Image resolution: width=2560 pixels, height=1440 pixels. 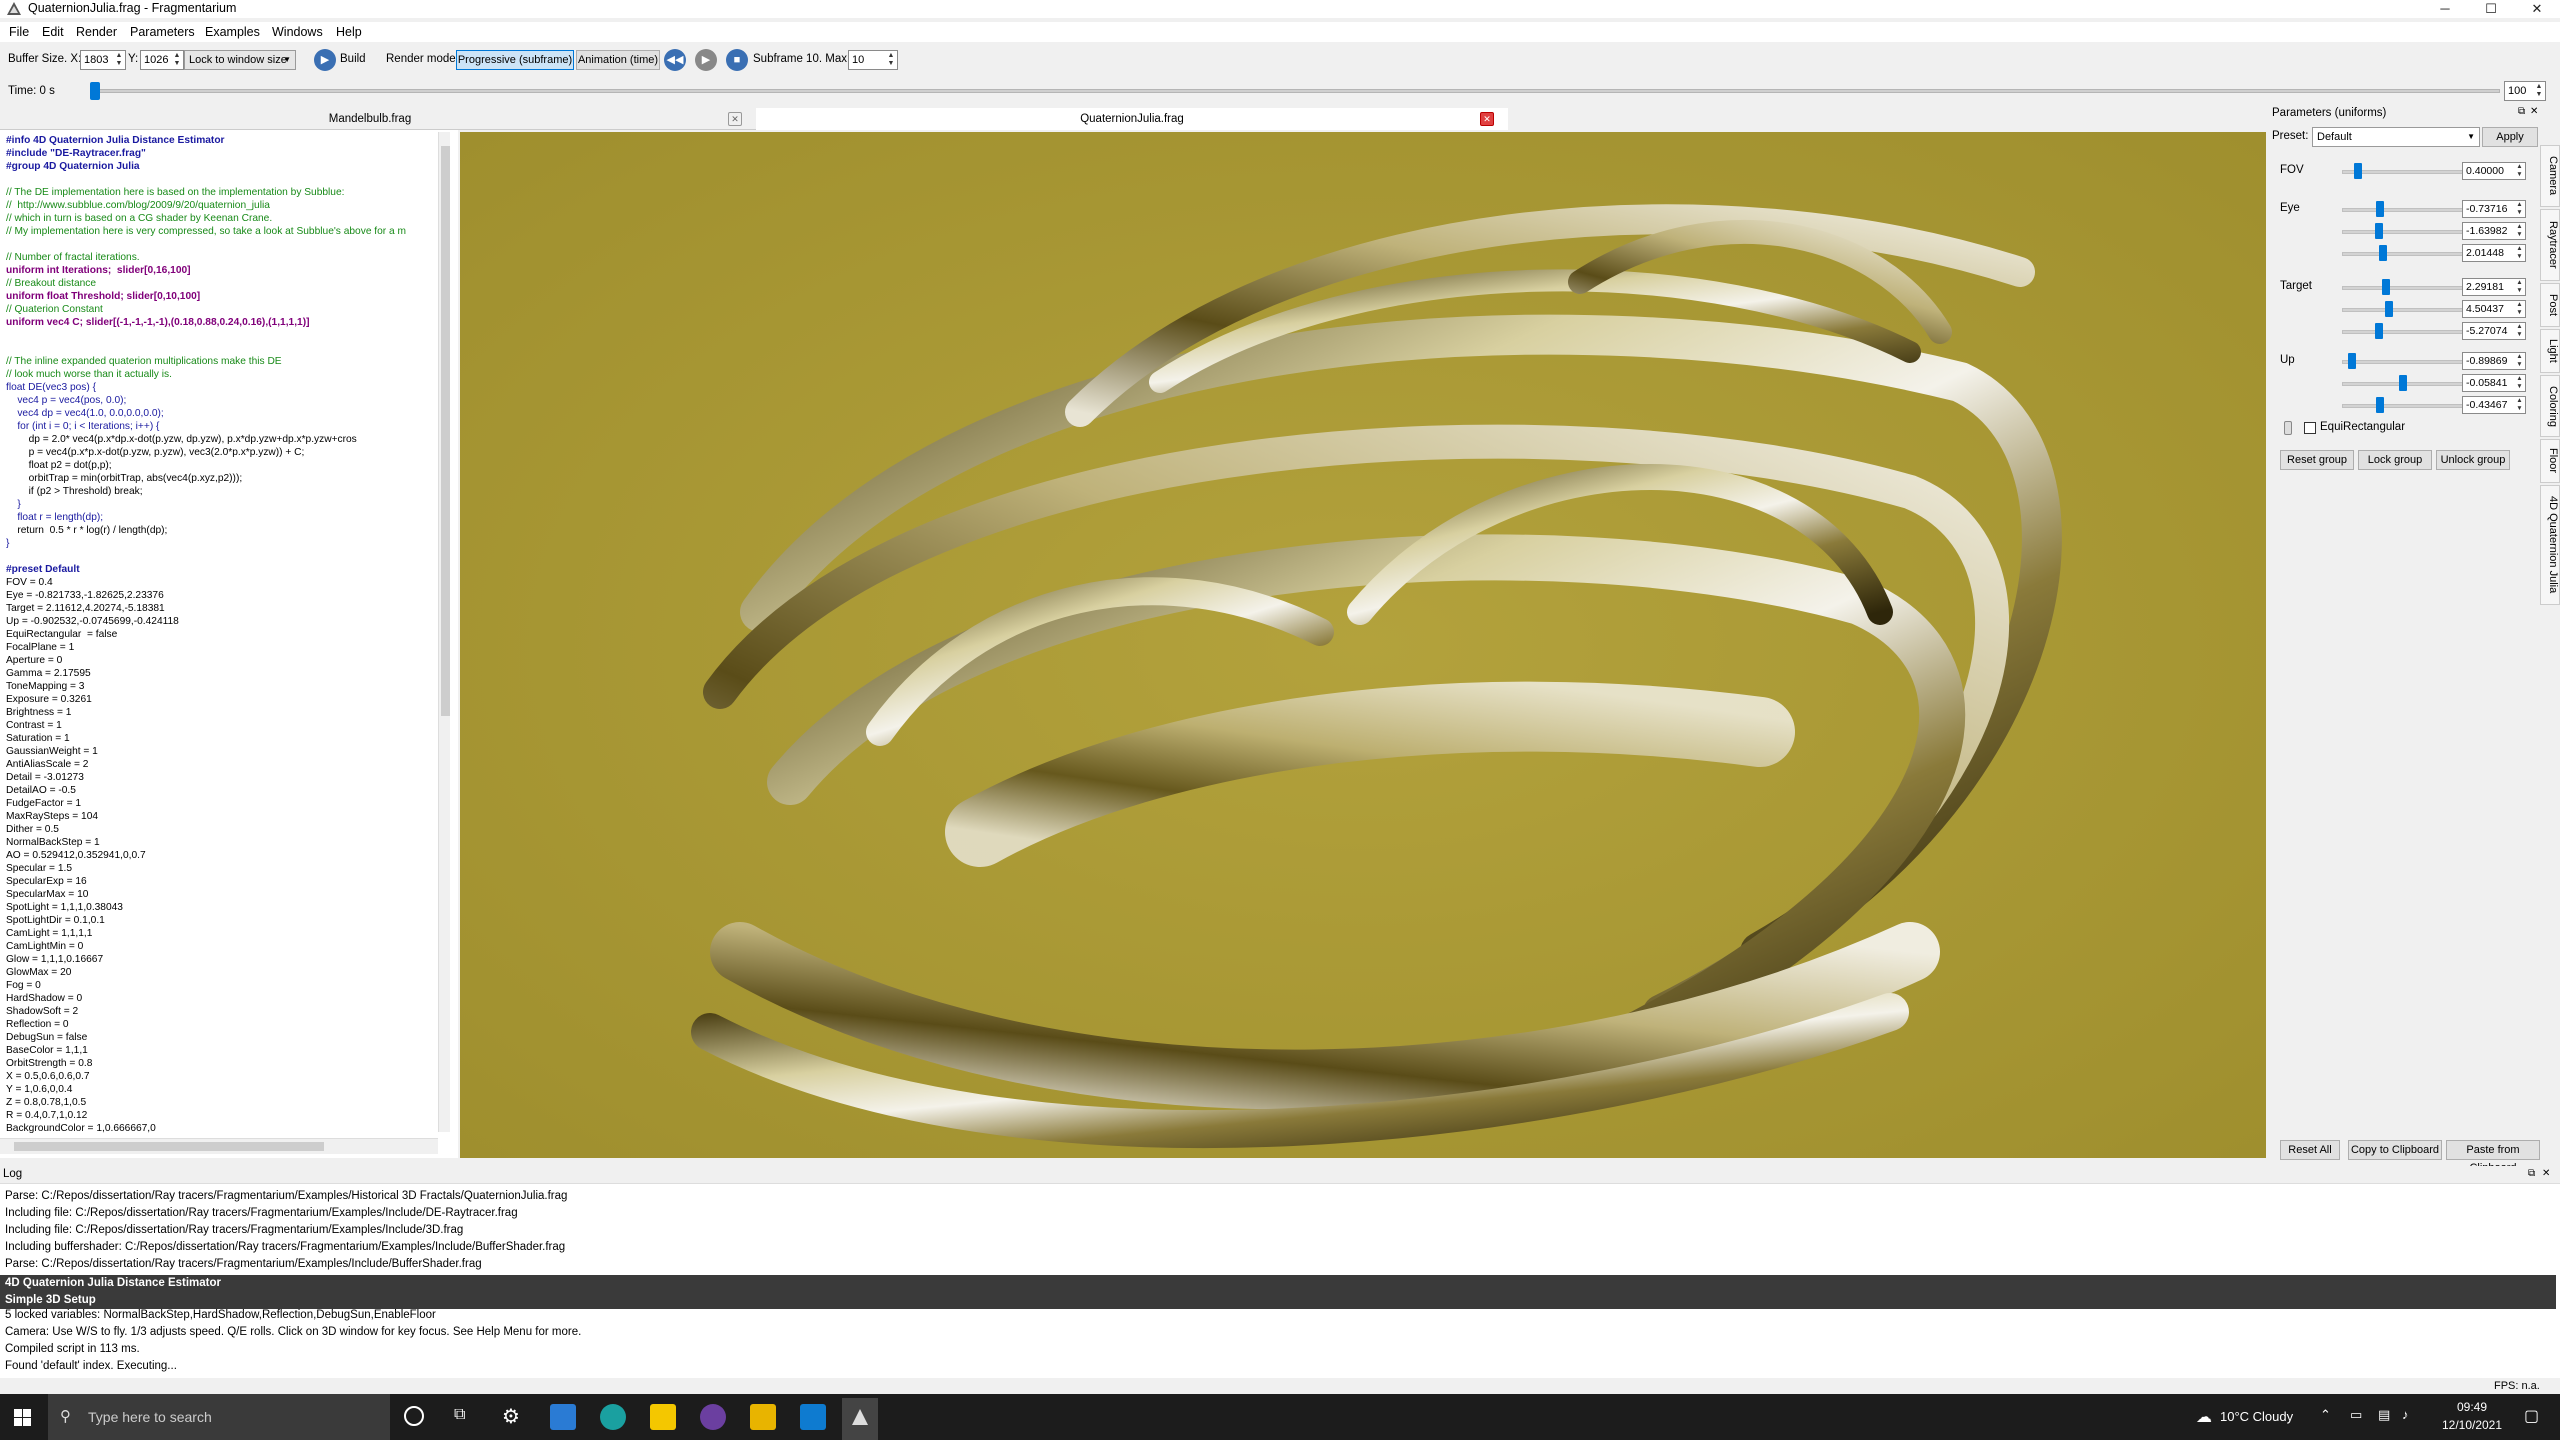 I want to click on code-line: GlowMax = 20, so click(x=222, y=972).